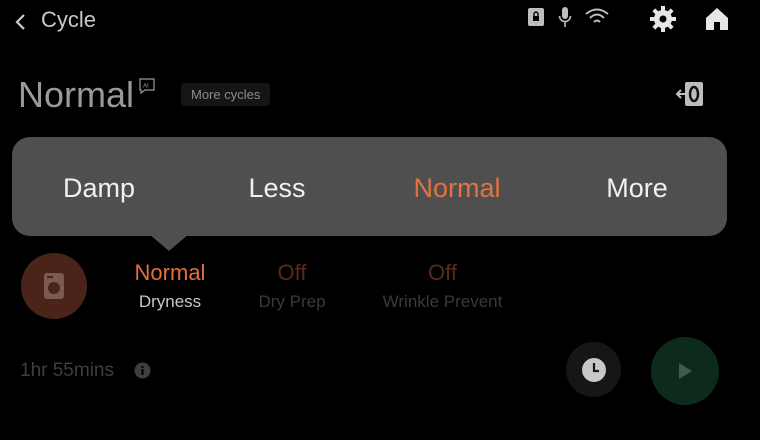  Describe the element at coordinates (717, 19) in the screenshot. I see `home-icon` at that location.